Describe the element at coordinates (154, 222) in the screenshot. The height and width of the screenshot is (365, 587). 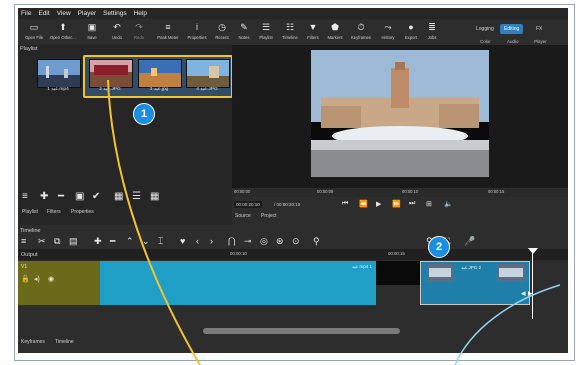
I see `callout-arrow-yellow` at that location.